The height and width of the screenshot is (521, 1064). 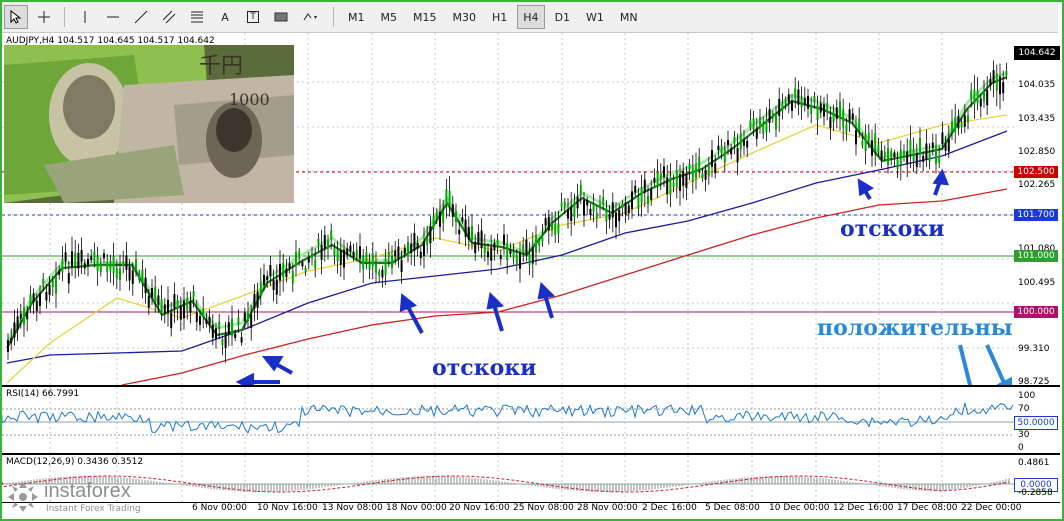 I want to click on timeframe-m5: M5, so click(x=389, y=17).